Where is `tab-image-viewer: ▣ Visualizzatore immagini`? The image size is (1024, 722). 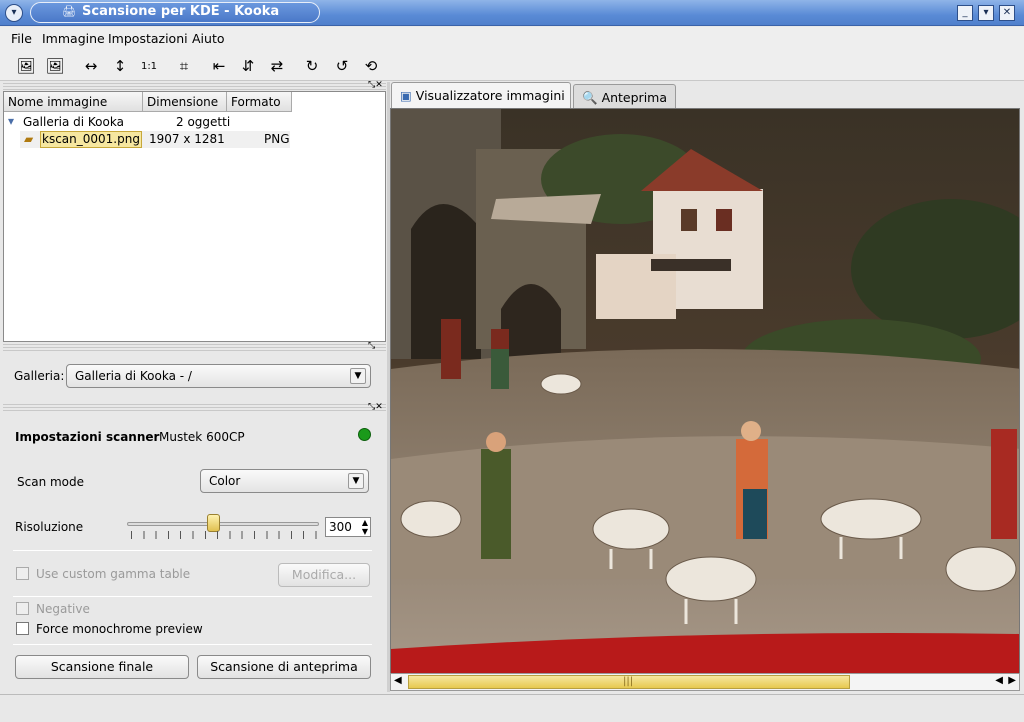
tab-image-viewer: ▣ Visualizzatore immagini is located at coordinates (481, 95).